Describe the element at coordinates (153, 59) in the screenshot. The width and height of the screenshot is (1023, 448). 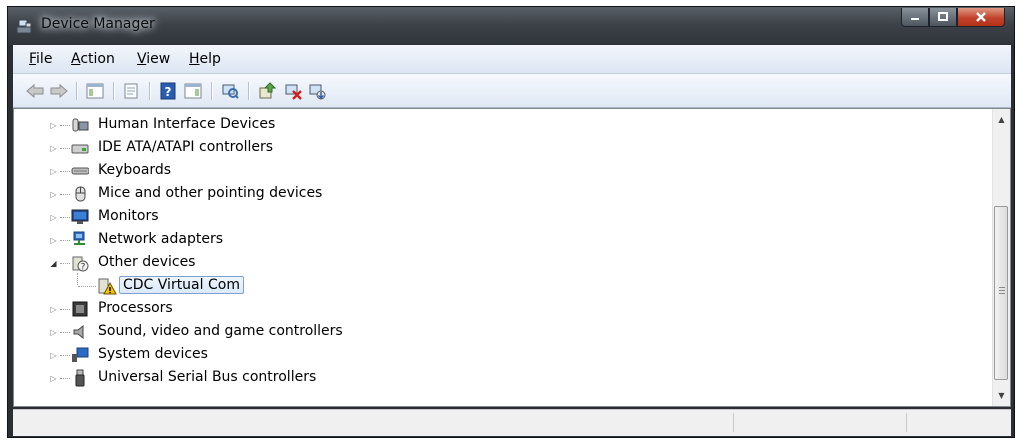
I see `menu-view: View` at that location.